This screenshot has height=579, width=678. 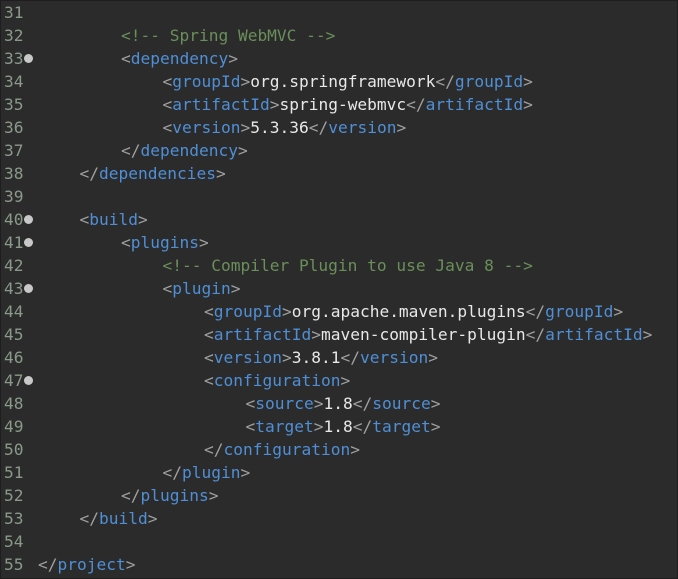 I want to click on line-number: 43, so click(x=14, y=288).